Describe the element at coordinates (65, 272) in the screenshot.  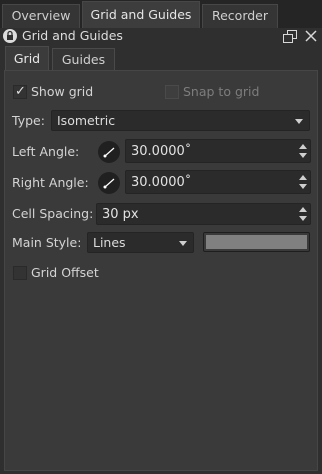
I see `grid-offset-label: Grid Offset` at that location.